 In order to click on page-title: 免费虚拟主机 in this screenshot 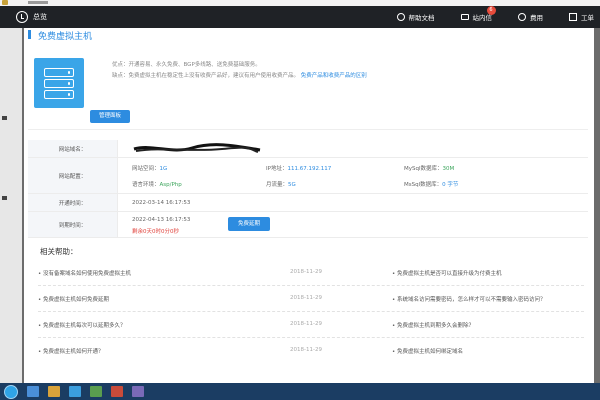, I will do `click(65, 37)`.